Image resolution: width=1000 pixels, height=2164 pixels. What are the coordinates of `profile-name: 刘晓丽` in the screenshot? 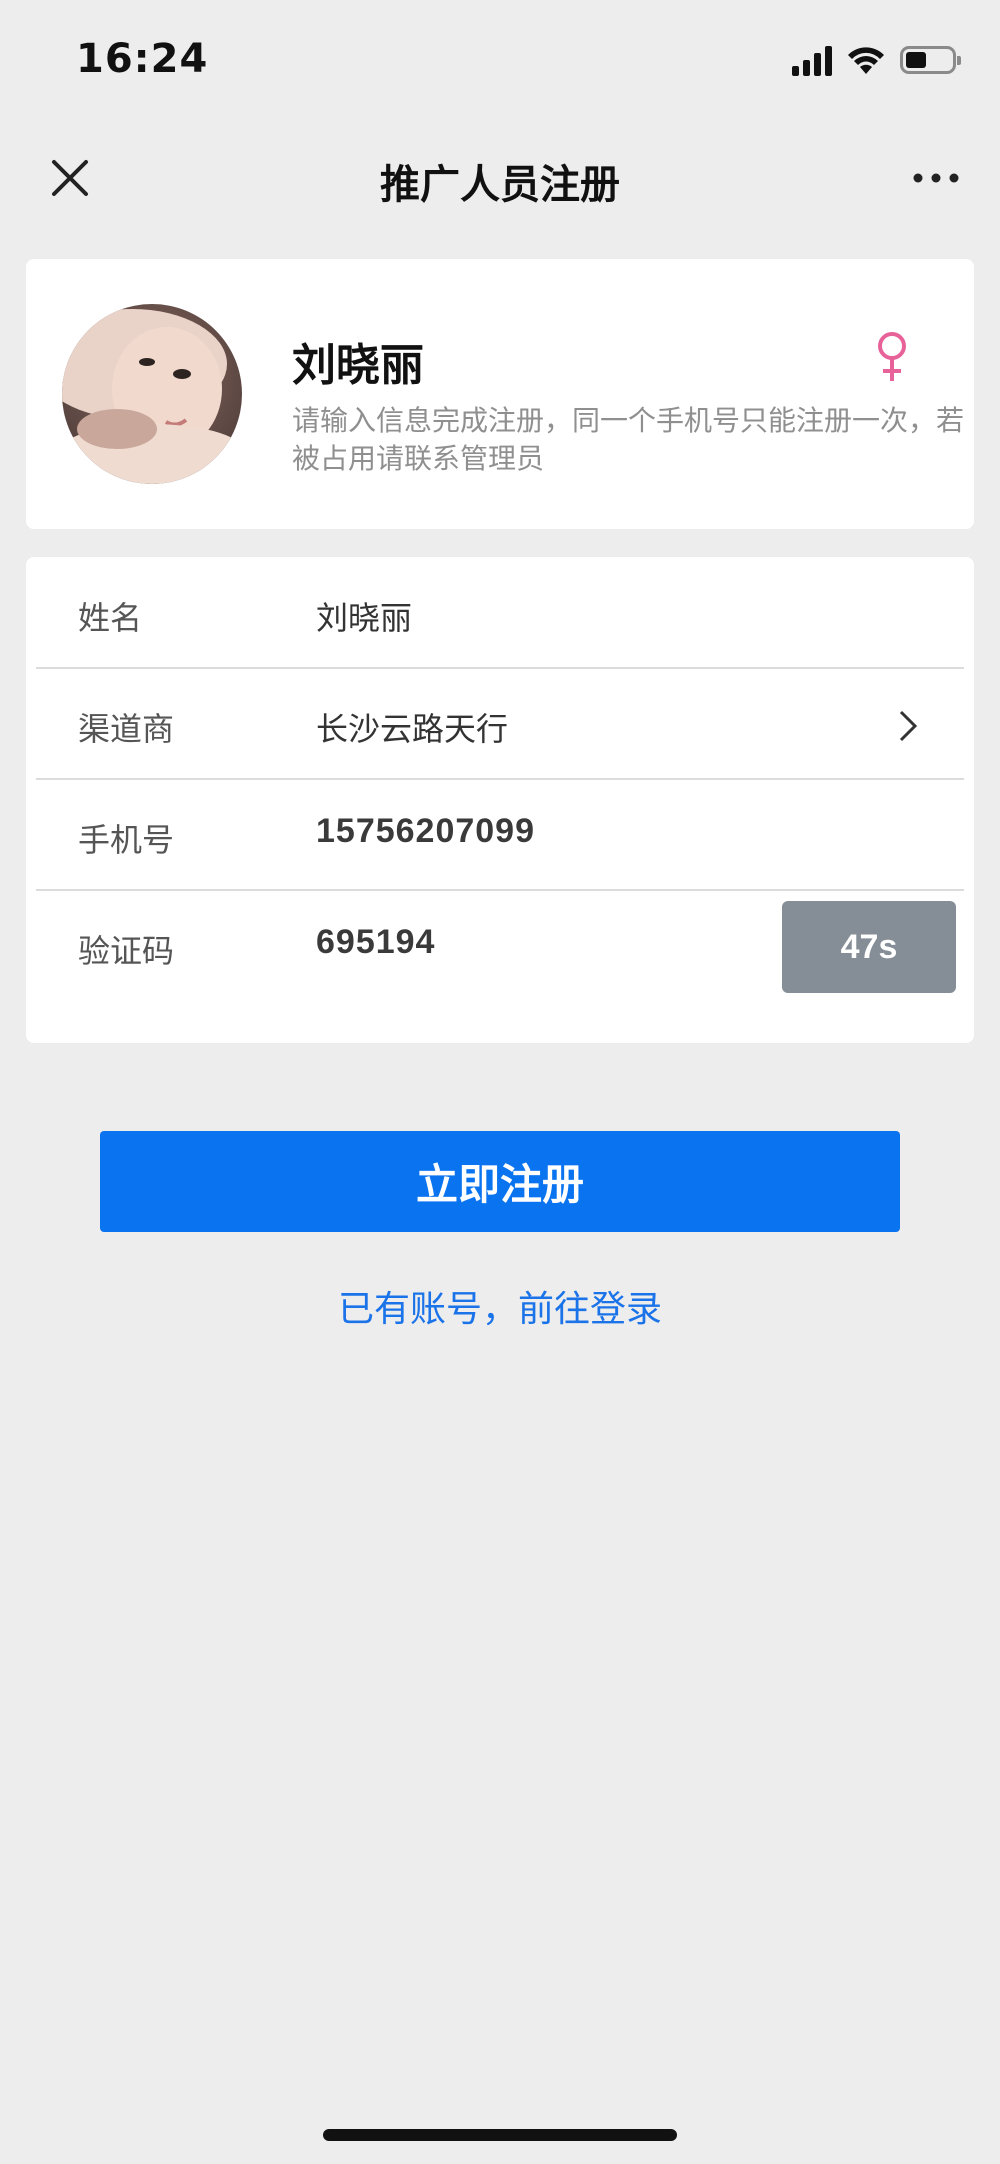 It's located at (358, 365).